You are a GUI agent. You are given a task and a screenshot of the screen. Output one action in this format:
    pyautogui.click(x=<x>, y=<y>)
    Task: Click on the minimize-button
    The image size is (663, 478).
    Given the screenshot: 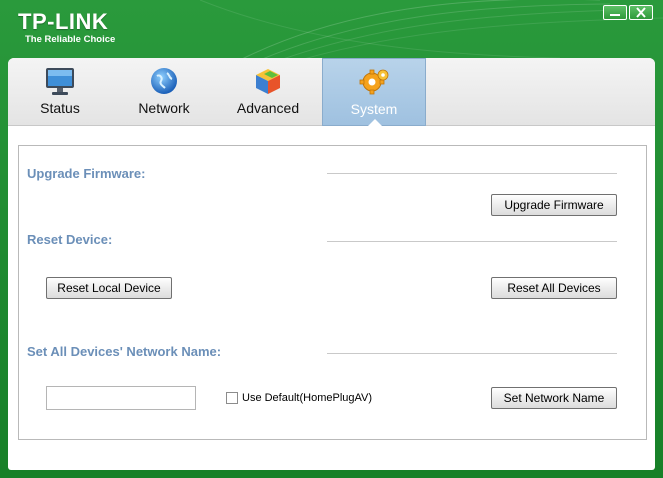 What is the action you would take?
    pyautogui.click(x=615, y=12)
    